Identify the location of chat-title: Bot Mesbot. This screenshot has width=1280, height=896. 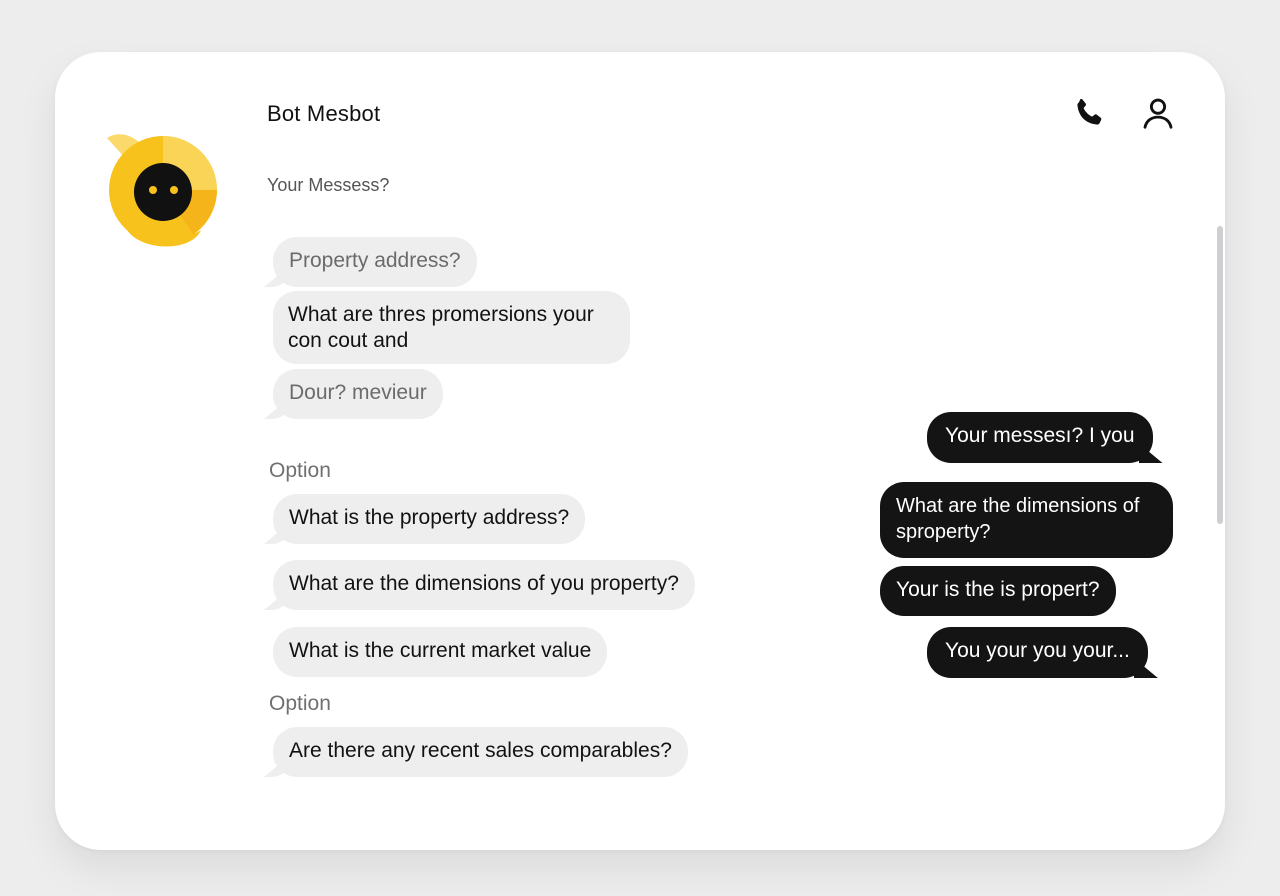
(324, 113).